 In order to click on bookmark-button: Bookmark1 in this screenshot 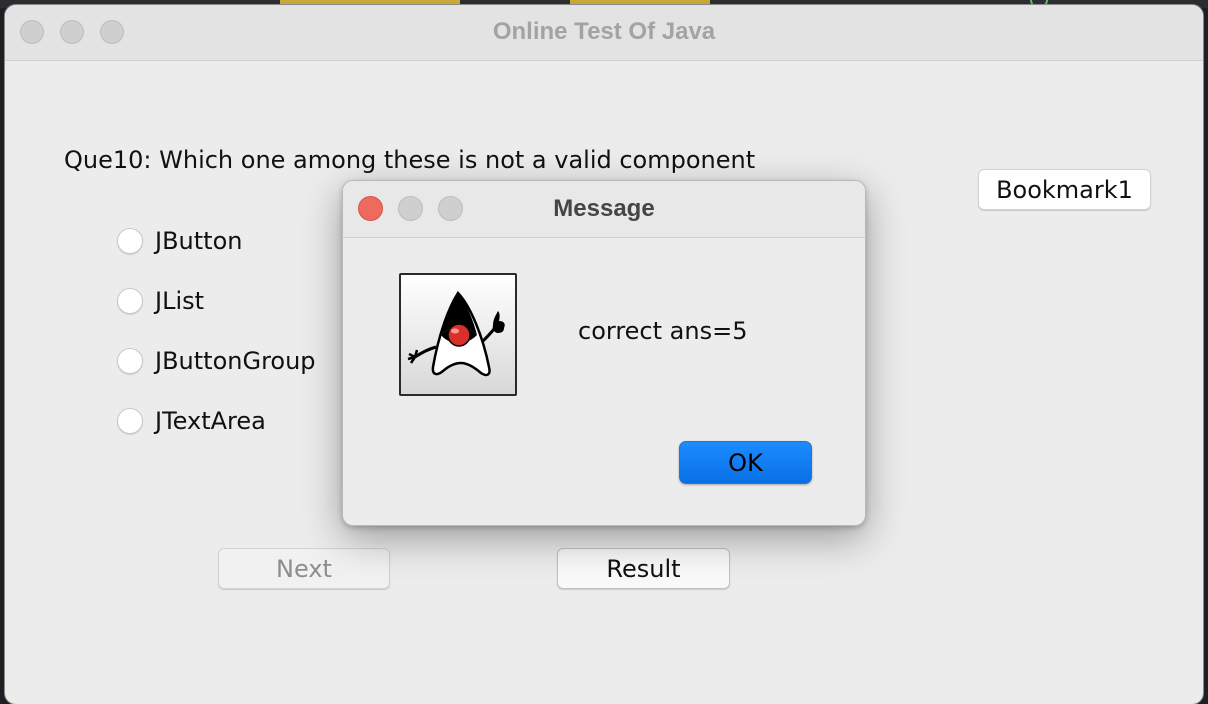, I will do `click(1064, 189)`.